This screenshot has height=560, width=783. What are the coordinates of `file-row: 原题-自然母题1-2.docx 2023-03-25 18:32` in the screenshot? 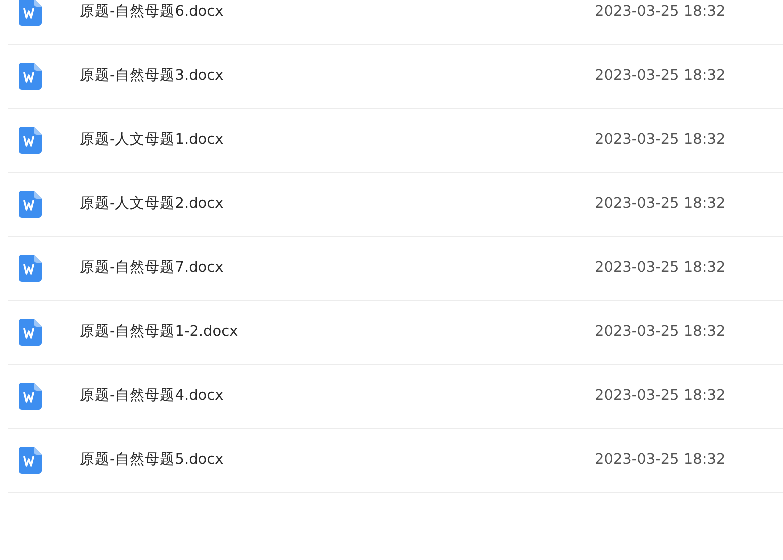 It's located at (395, 333).